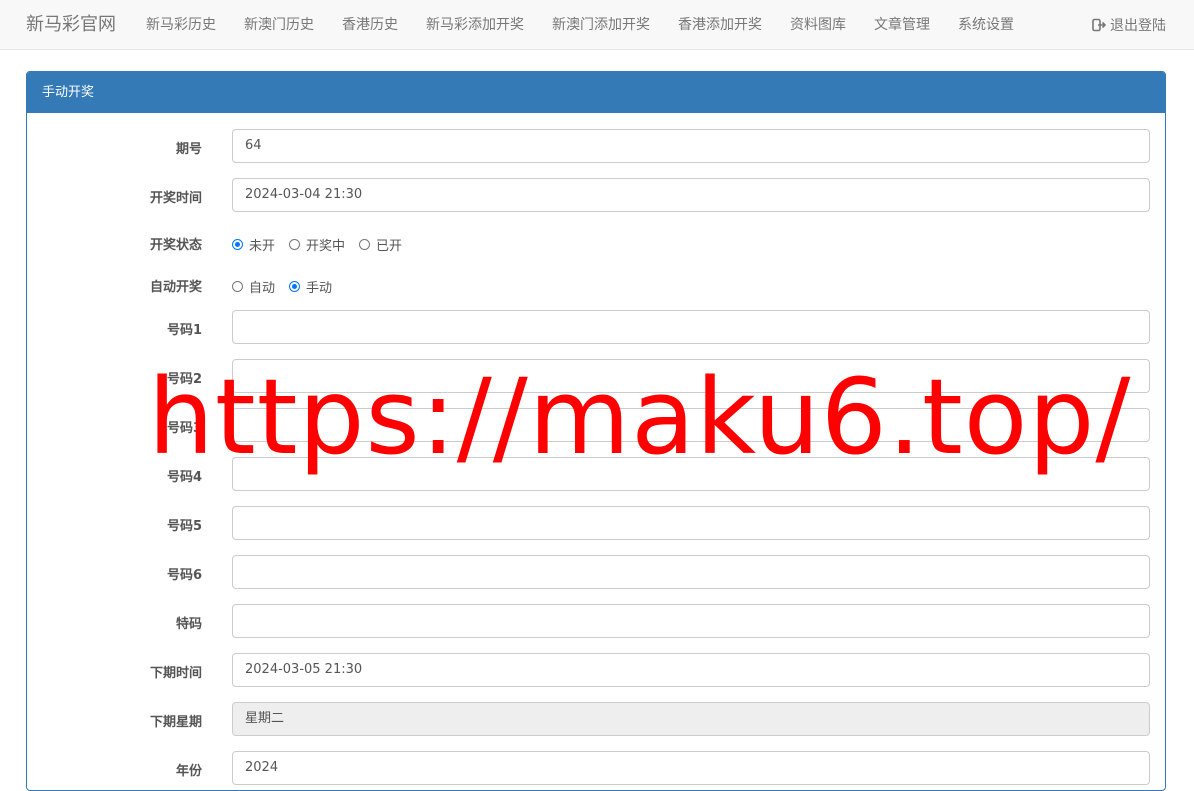 This screenshot has width=1194, height=791. Describe the element at coordinates (175, 673) in the screenshot. I see `next-time-label: 下期时间` at that location.